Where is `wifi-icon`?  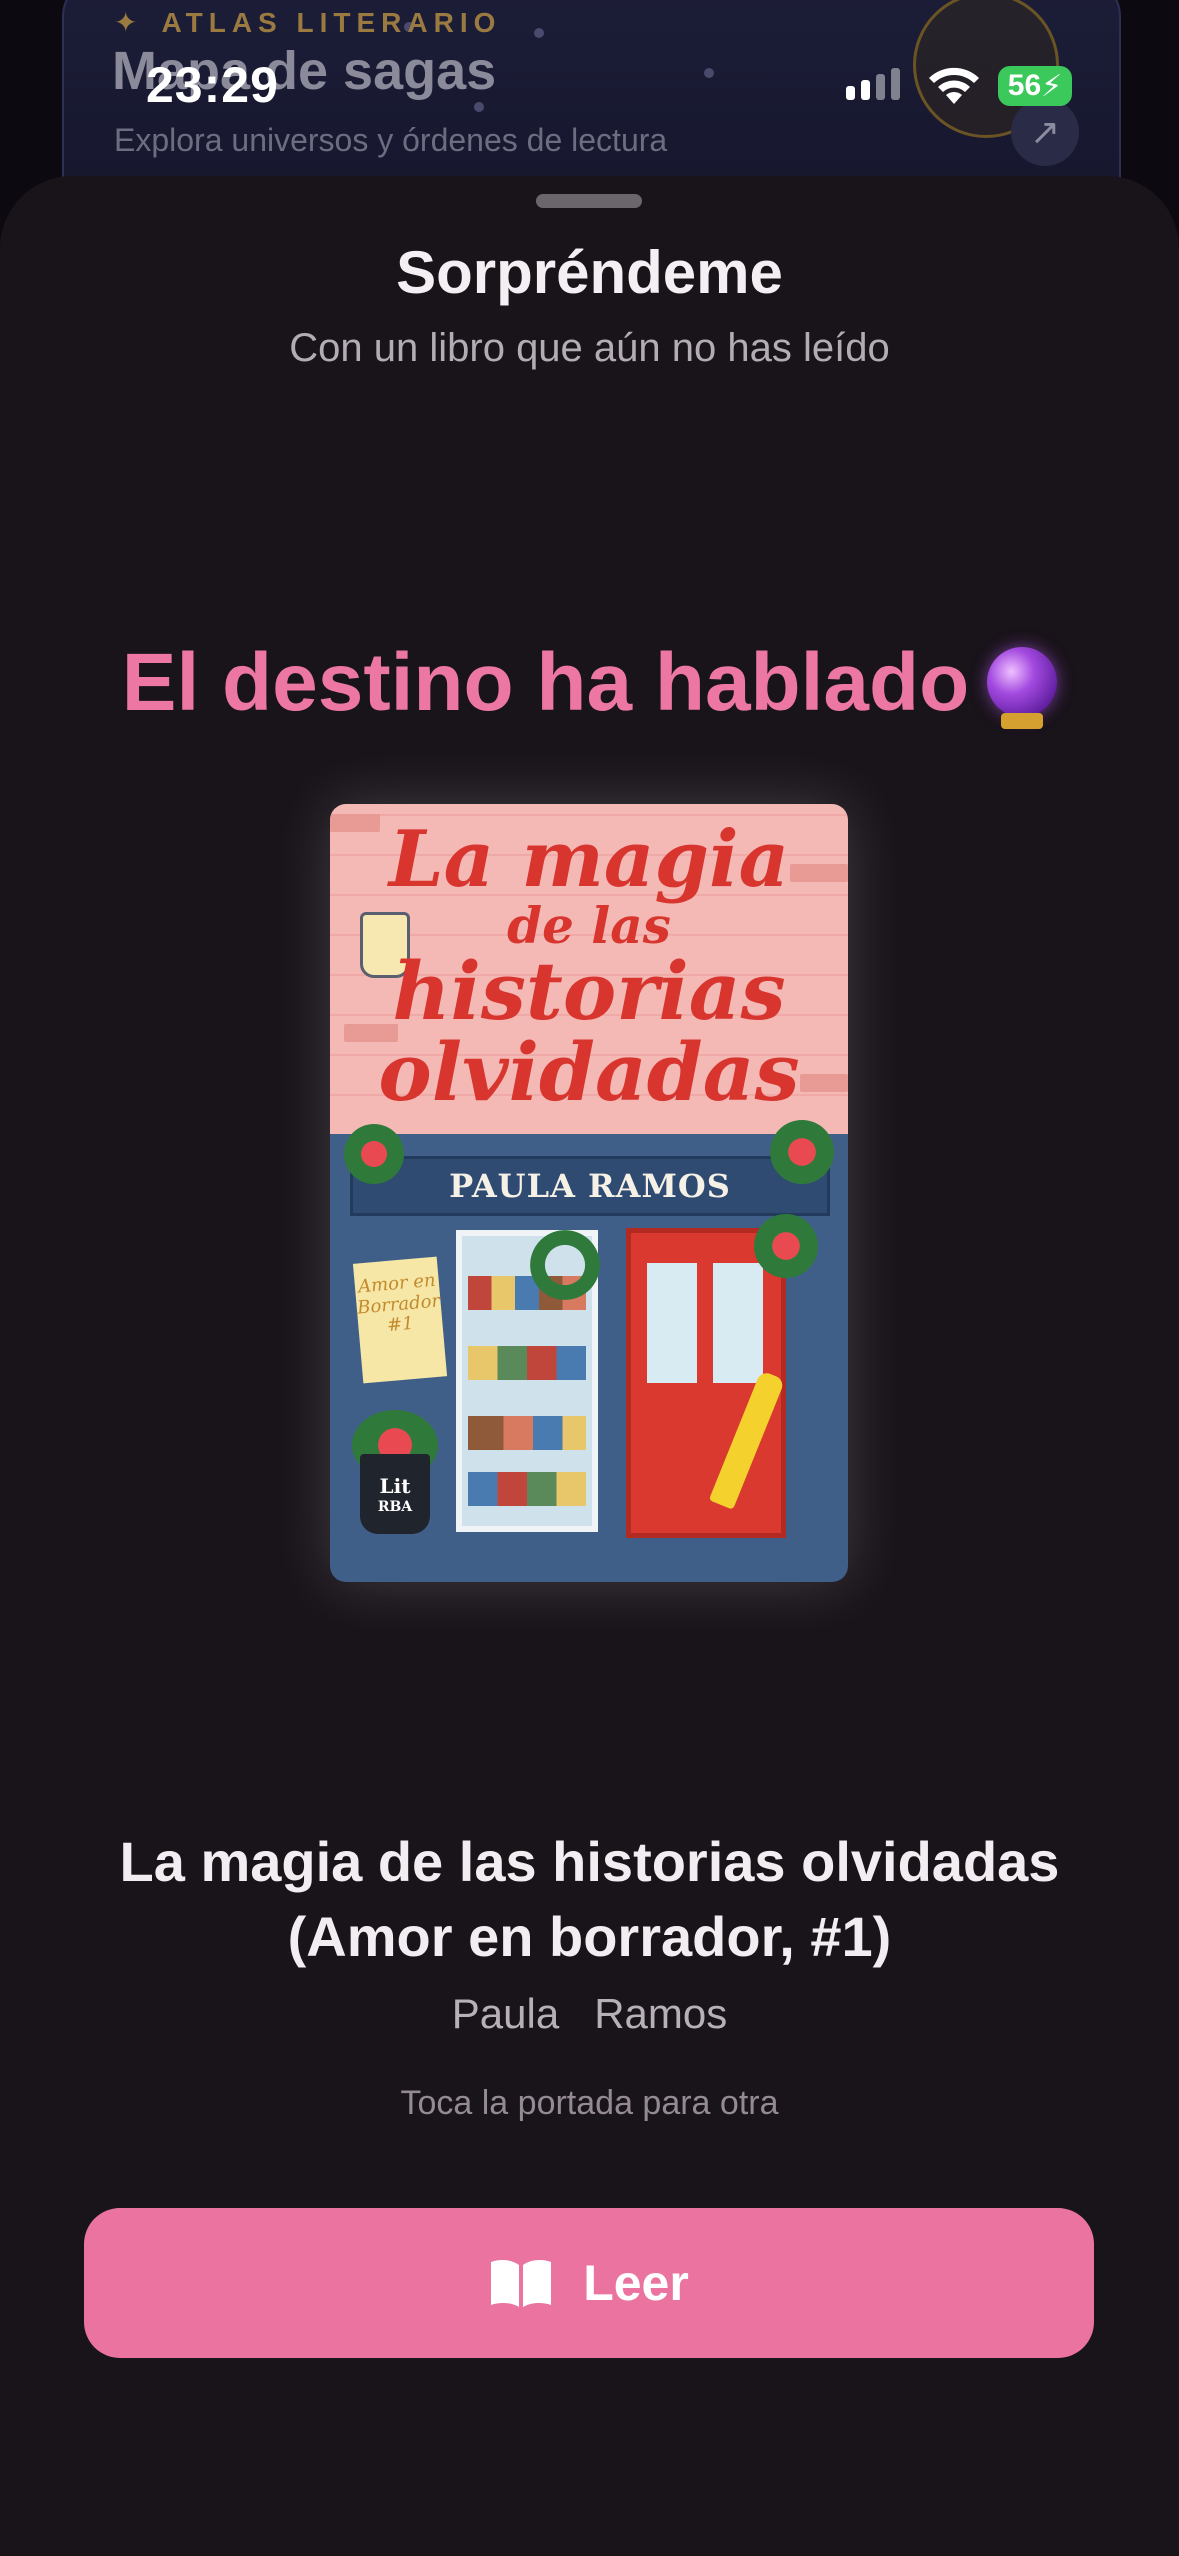
wifi-icon is located at coordinates (954, 85).